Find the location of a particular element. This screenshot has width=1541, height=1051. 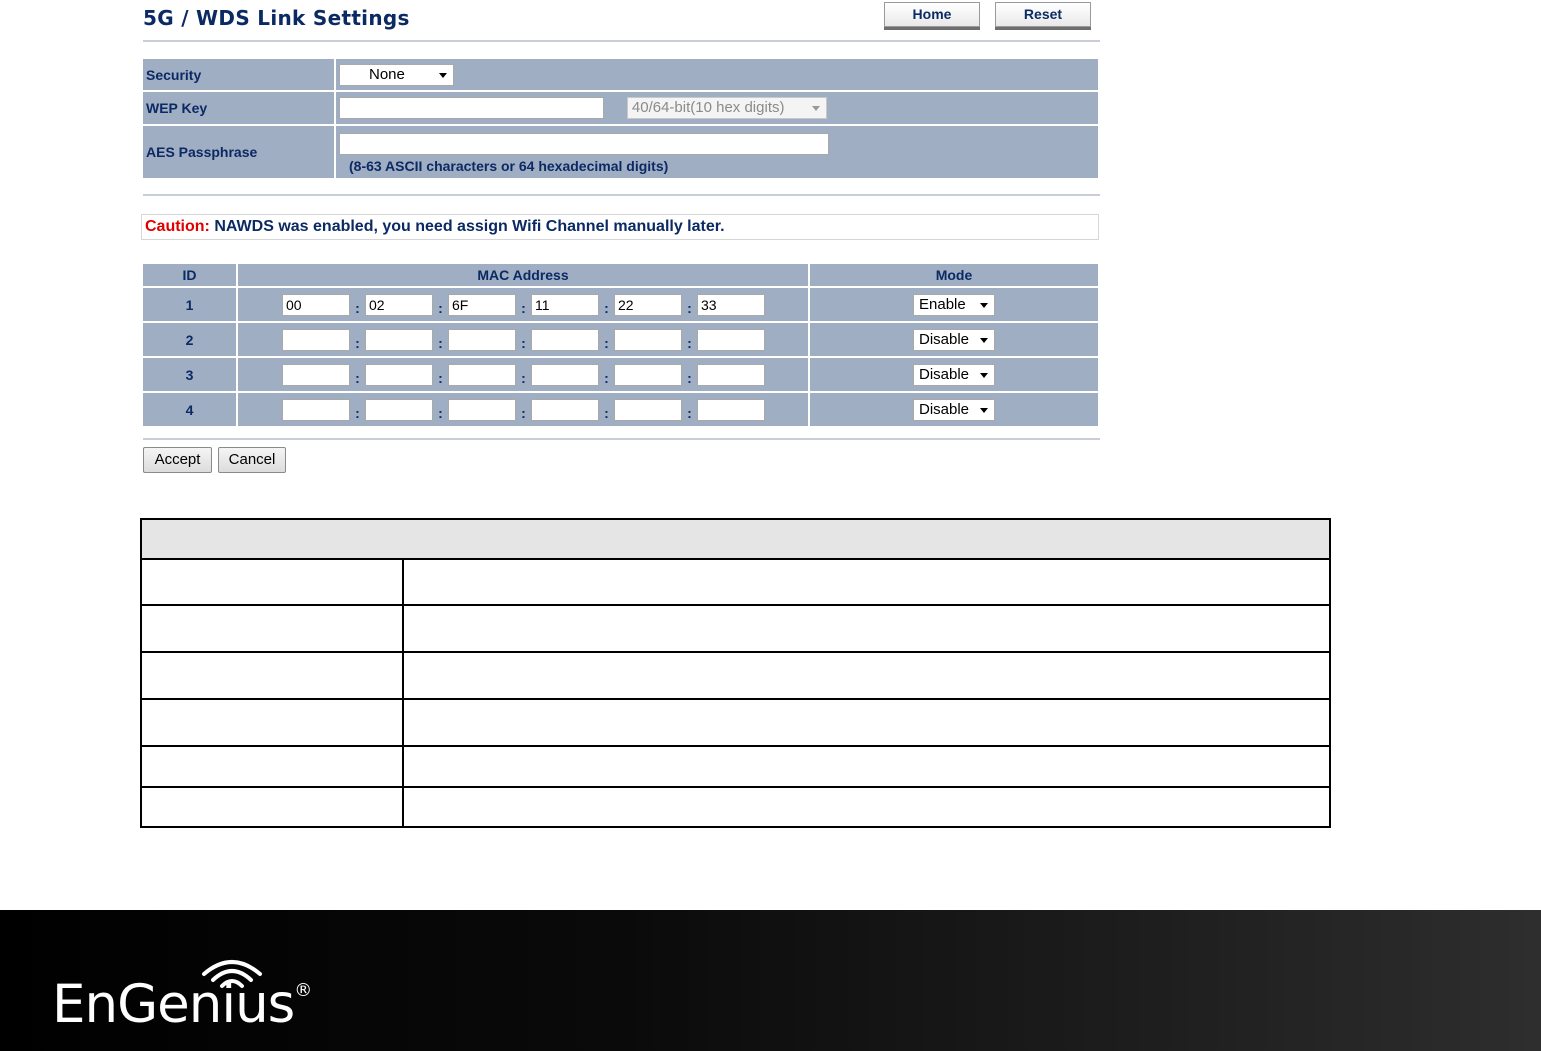

logo-text: EnGenius is located at coordinates (173, 1004).